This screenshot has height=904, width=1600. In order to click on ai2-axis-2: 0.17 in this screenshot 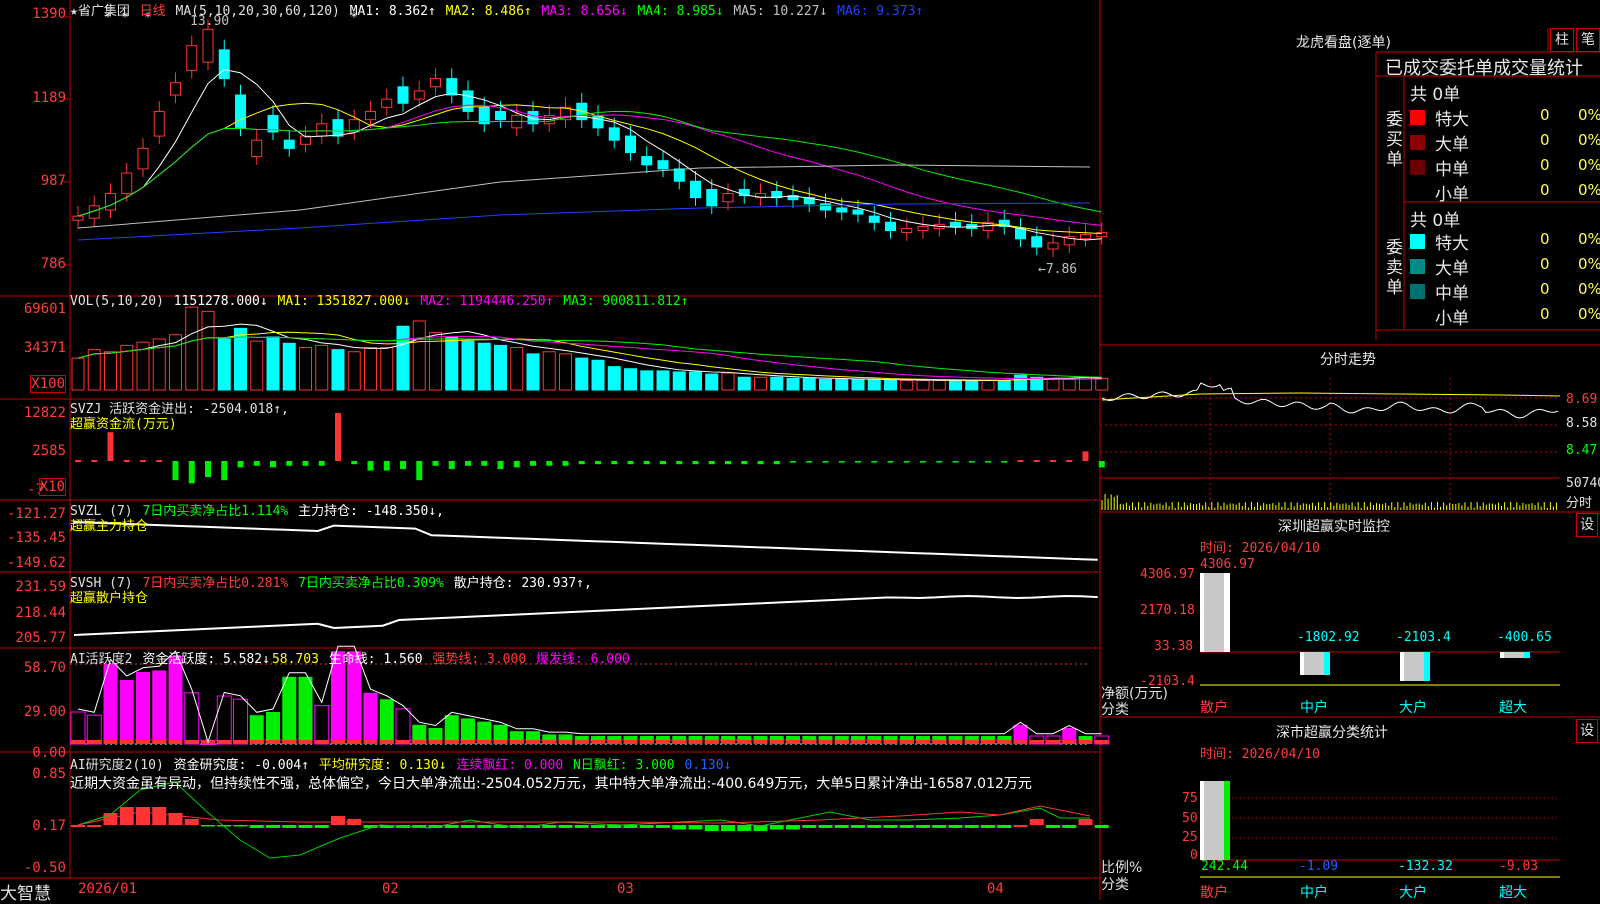, I will do `click(49, 826)`.